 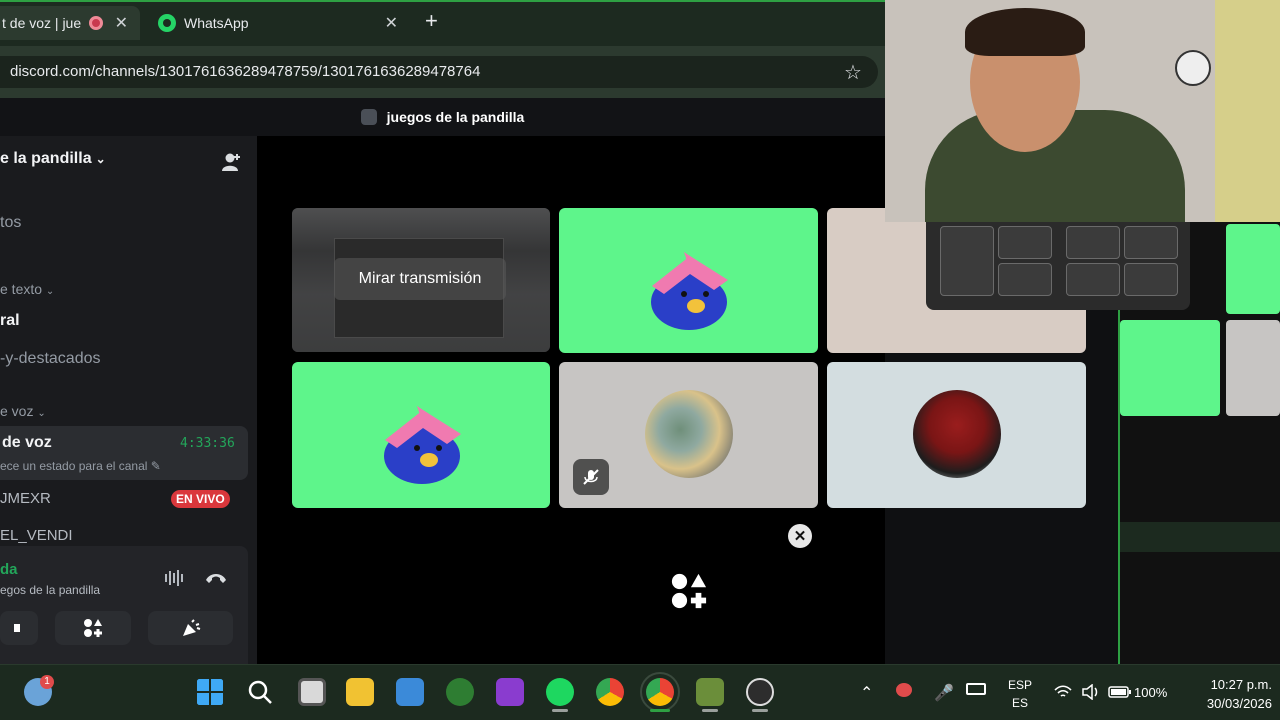 What do you see at coordinates (46, 158) in the screenshot?
I see `server-name: e la pandilla` at bounding box center [46, 158].